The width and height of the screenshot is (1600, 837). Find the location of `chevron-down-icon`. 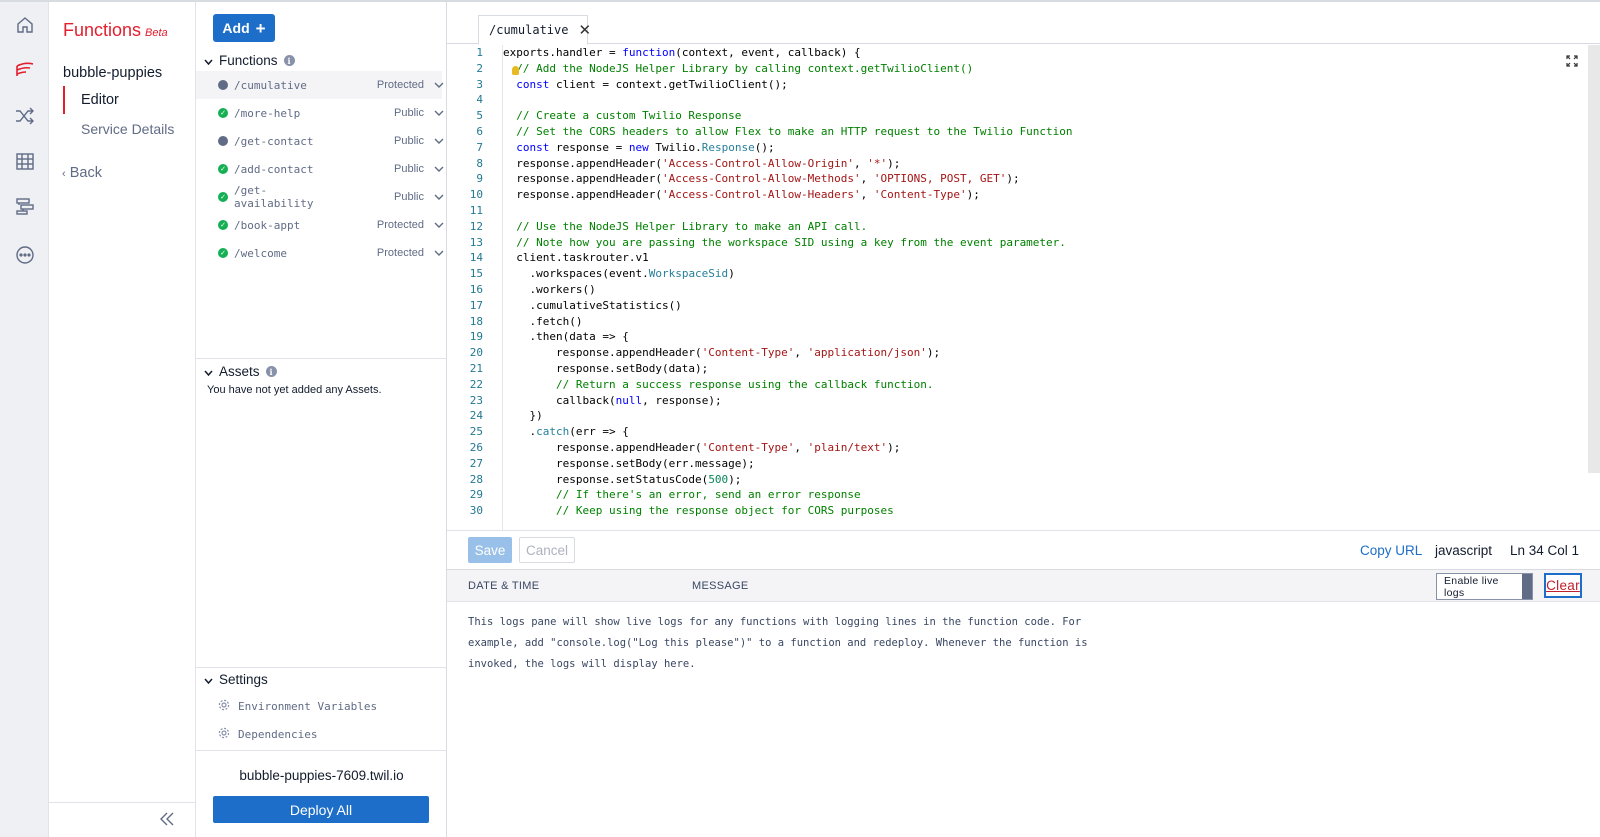

chevron-down-icon is located at coordinates (208, 679).